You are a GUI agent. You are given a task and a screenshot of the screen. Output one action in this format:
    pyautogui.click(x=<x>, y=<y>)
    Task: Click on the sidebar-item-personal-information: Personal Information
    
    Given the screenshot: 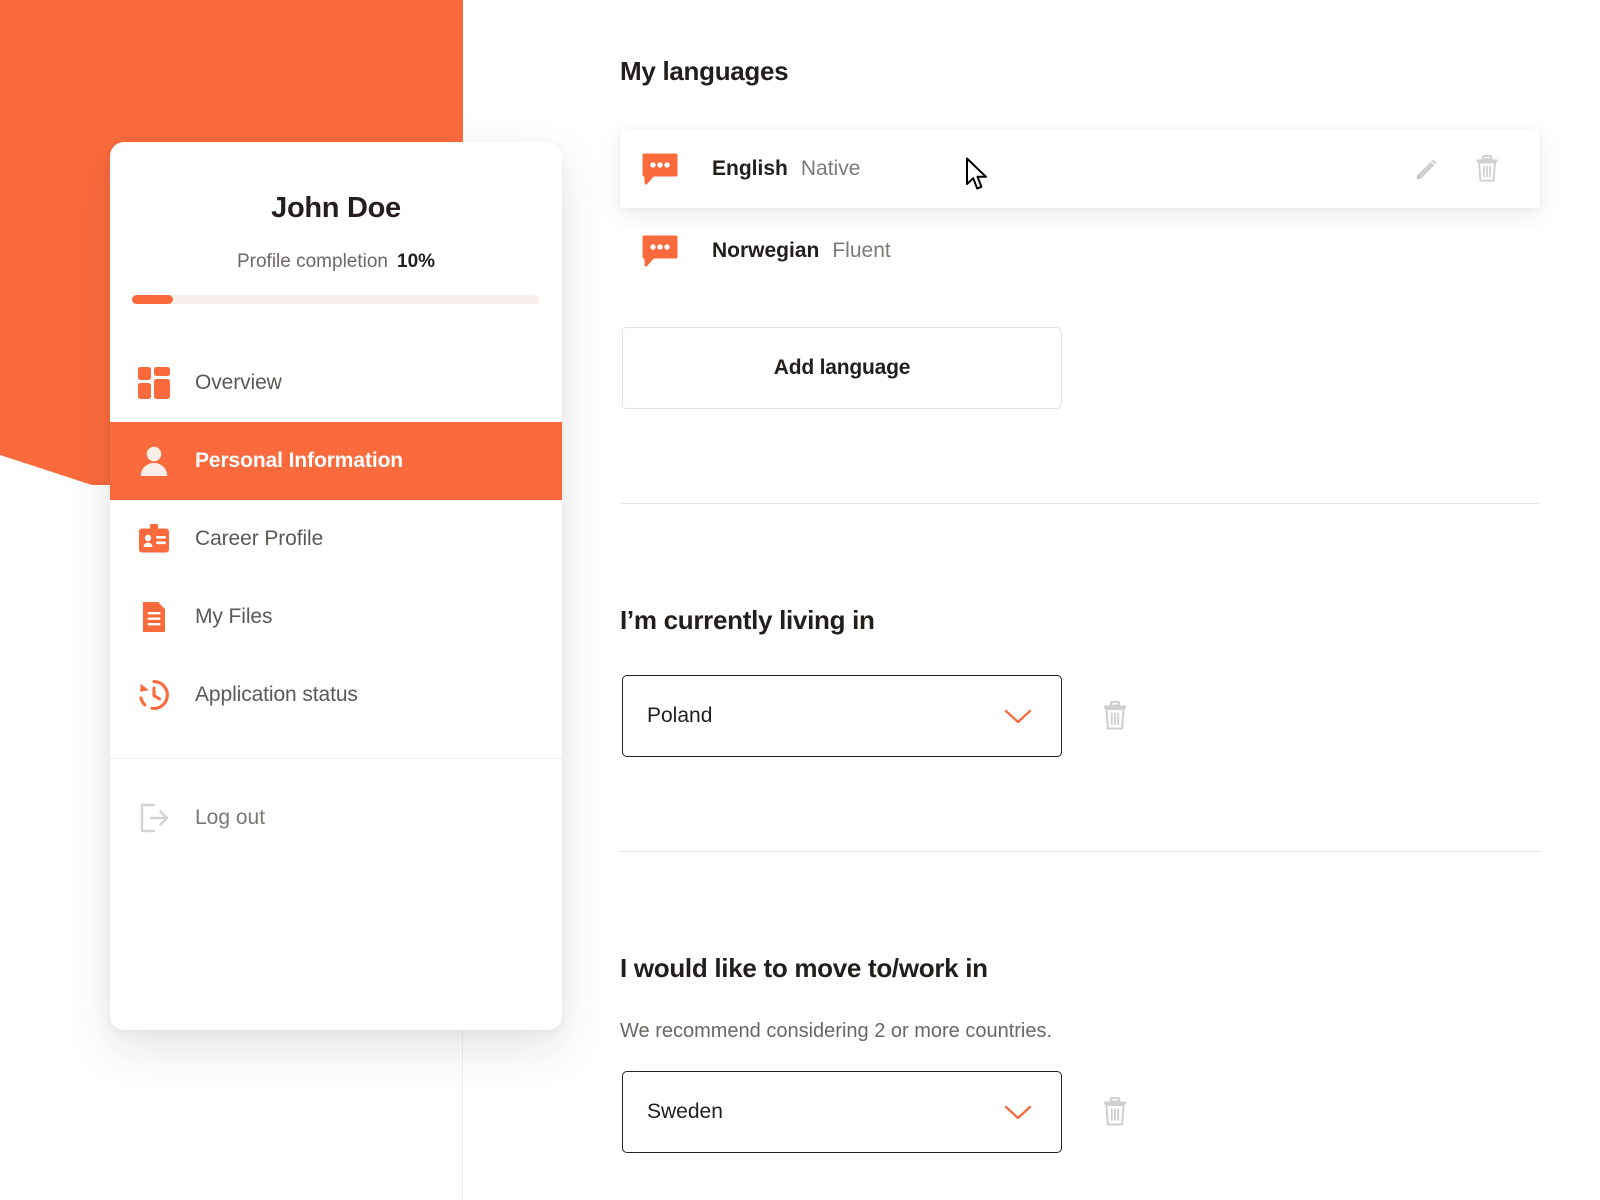 What is the action you would take?
    pyautogui.click(x=336, y=461)
    